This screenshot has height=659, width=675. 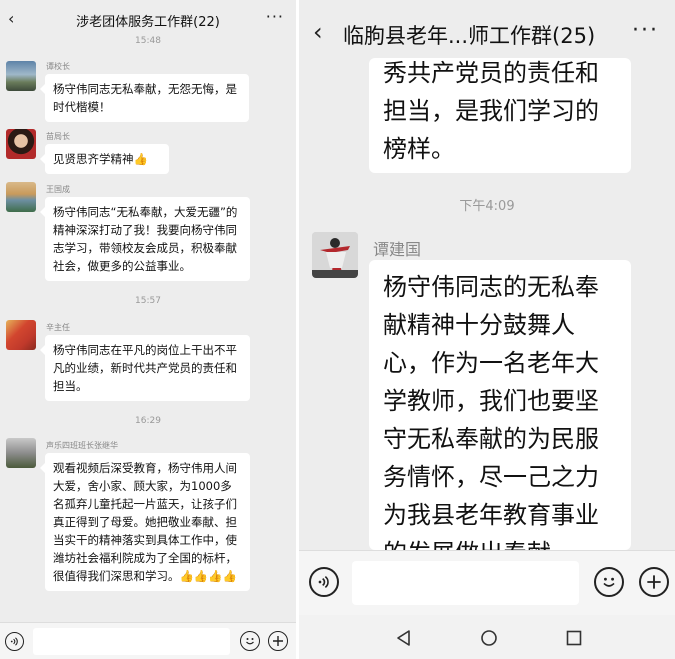 I want to click on timestamp: 16:29, so click(x=148, y=421).